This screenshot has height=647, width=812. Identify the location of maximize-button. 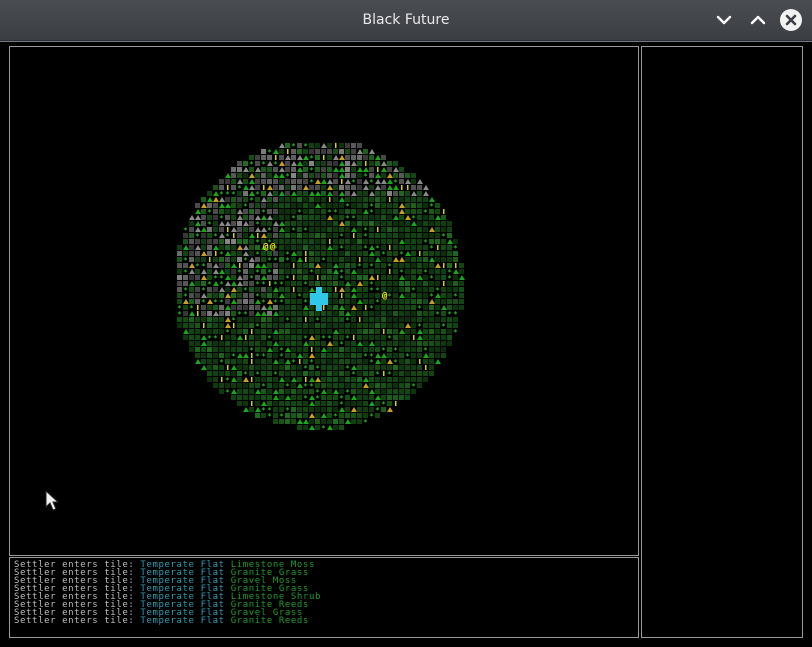
(758, 20).